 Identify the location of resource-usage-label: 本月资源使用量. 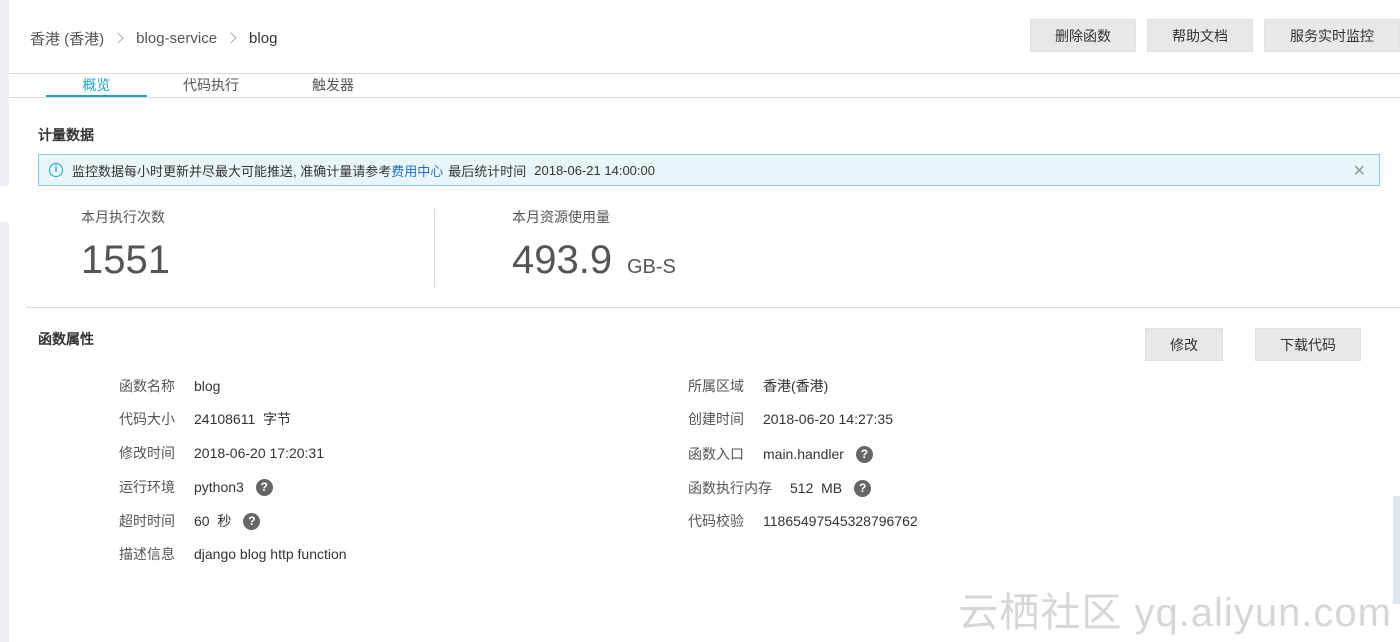
(561, 217).